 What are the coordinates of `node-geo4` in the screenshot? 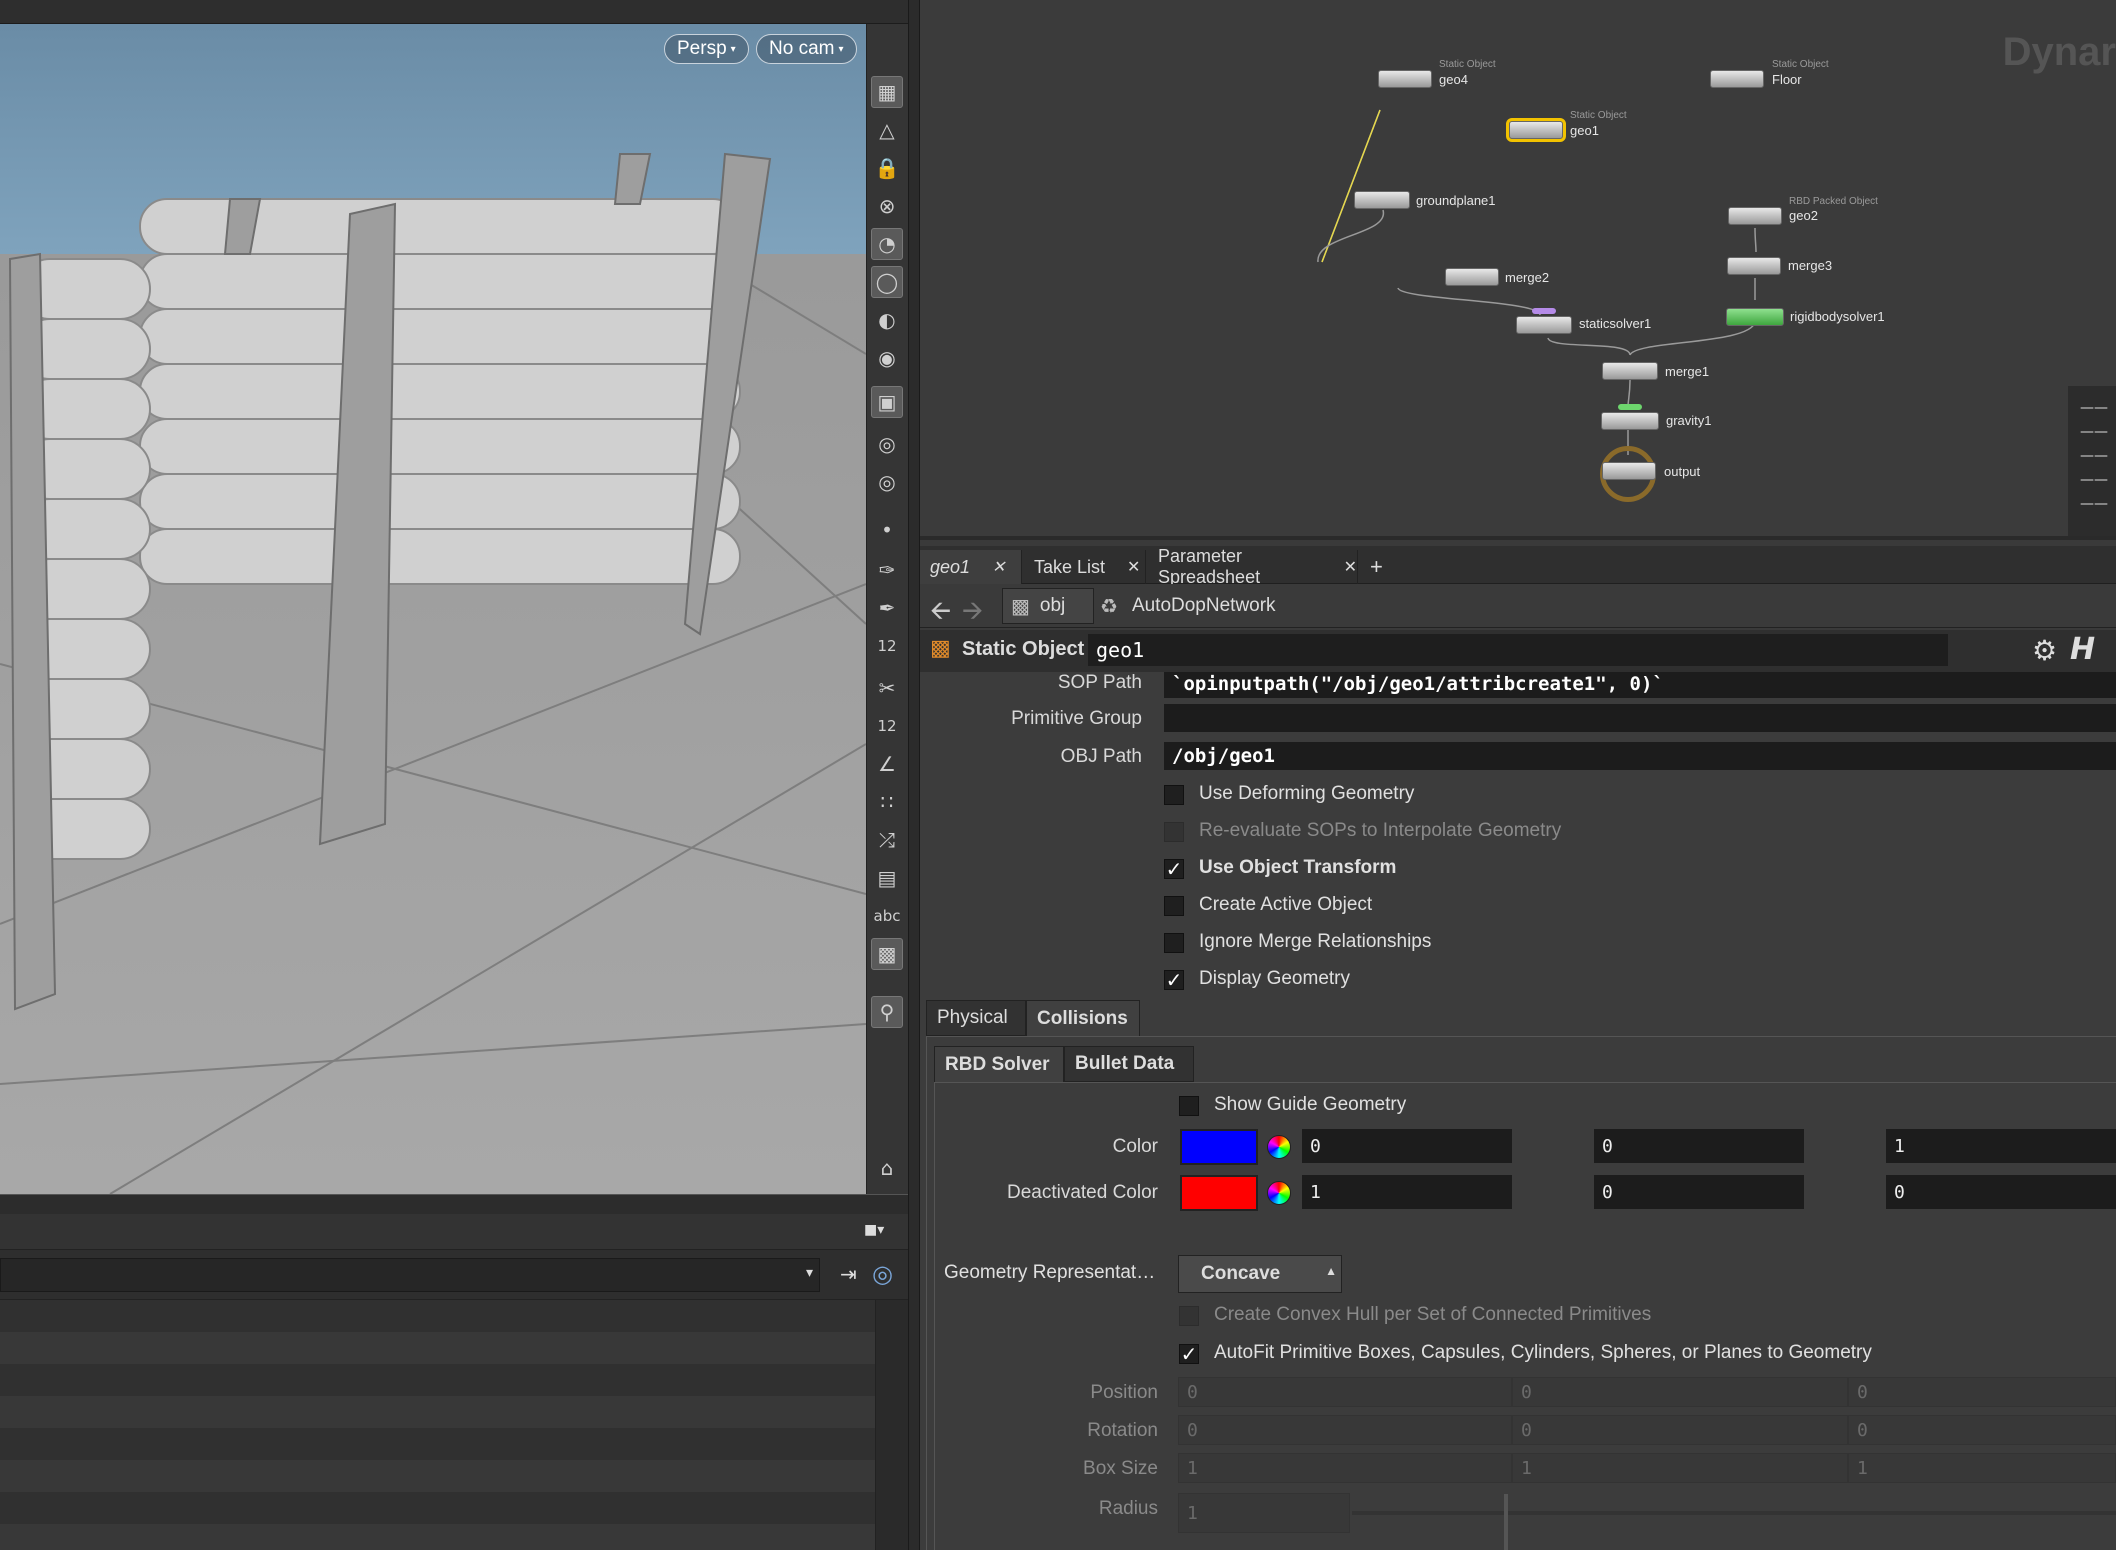 It's located at (1405, 79).